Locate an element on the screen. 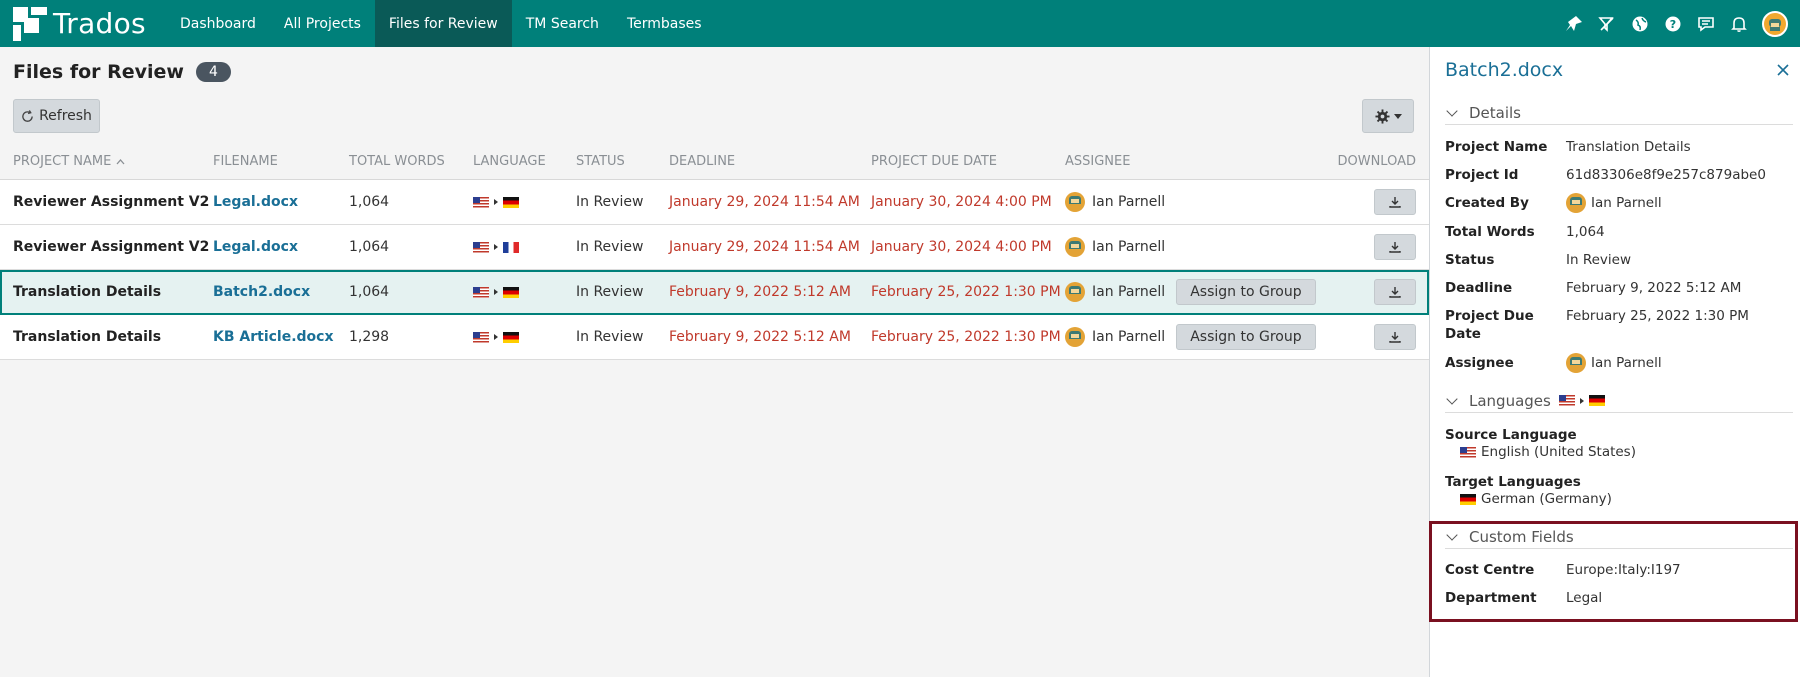 The width and height of the screenshot is (1800, 677). created-by-label: Created By is located at coordinates (1487, 203).